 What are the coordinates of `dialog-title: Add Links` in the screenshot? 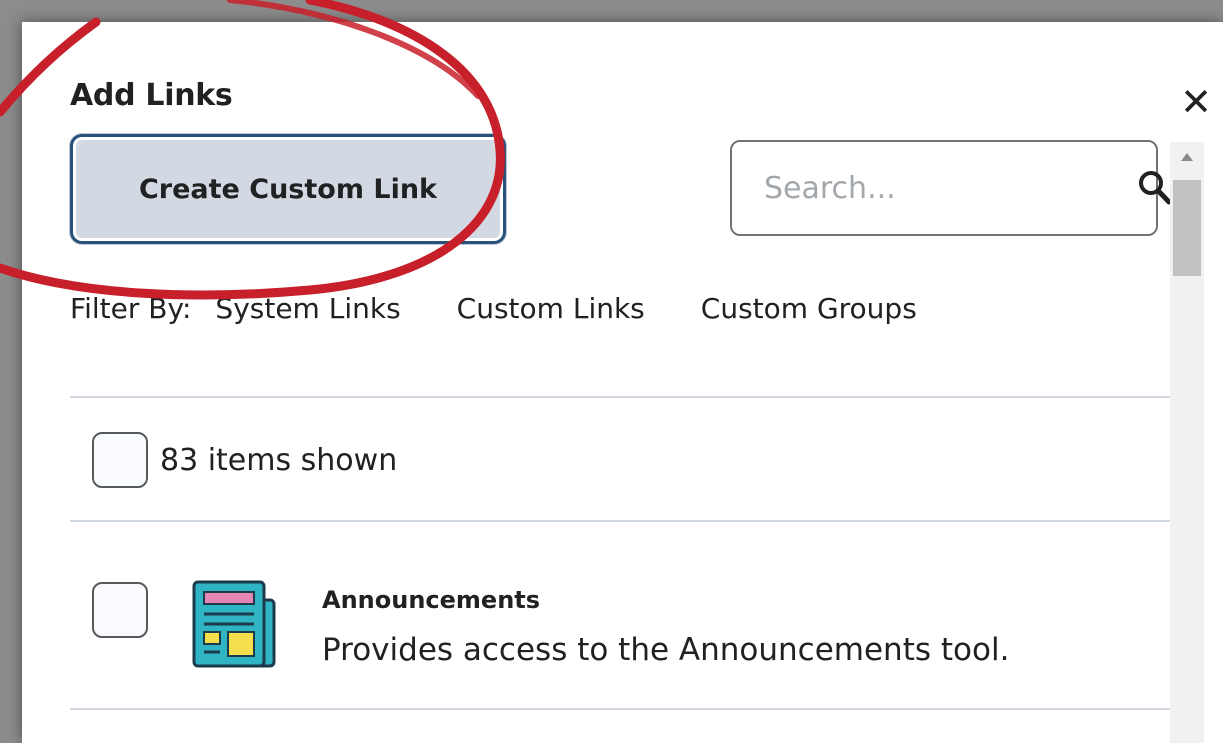 It's located at (151, 95).